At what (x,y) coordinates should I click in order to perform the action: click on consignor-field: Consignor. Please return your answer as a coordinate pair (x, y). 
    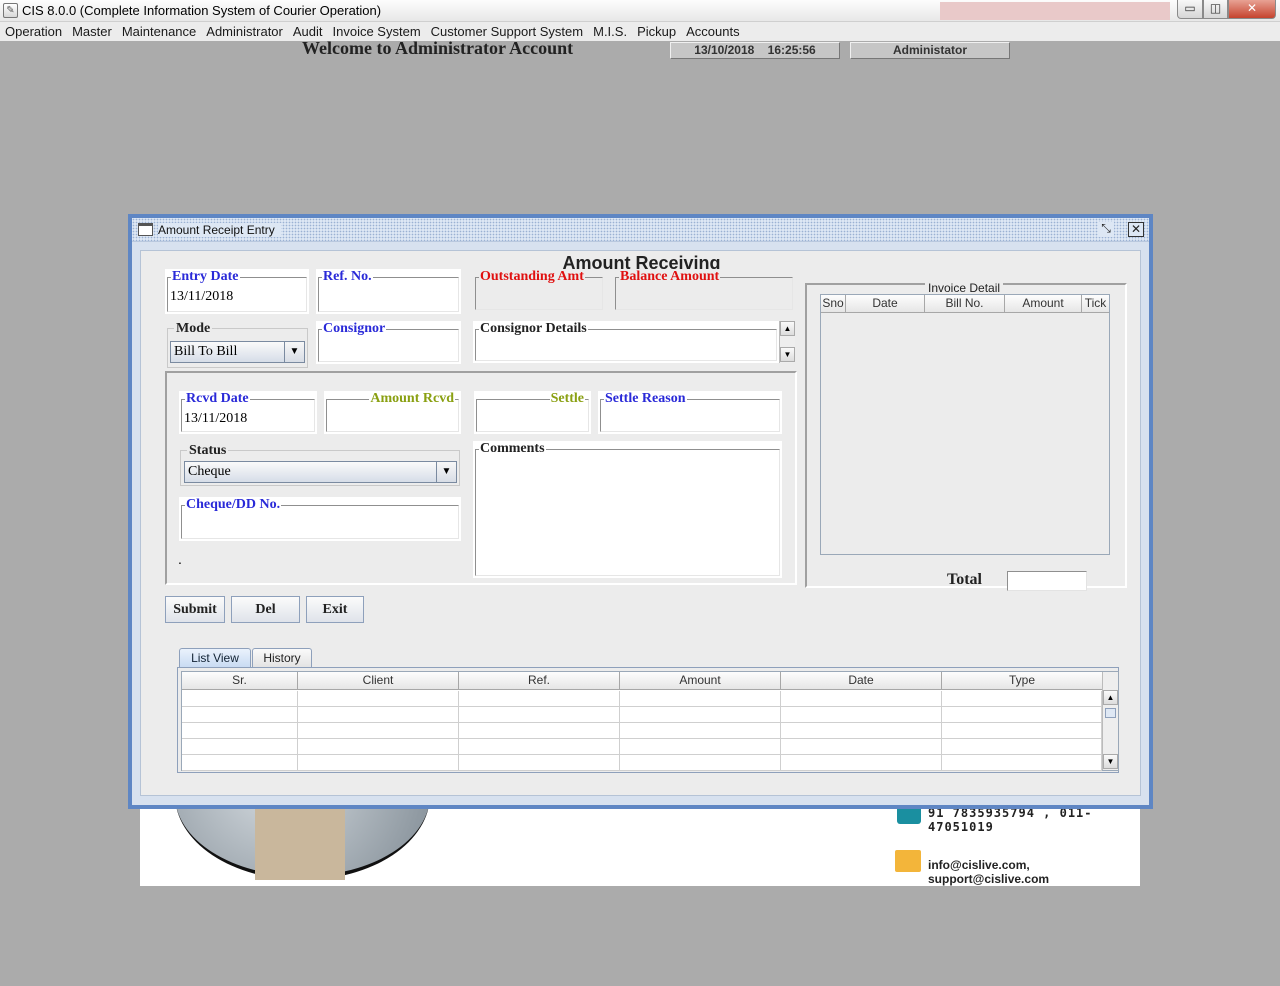
    Looking at the image, I should click on (388, 342).